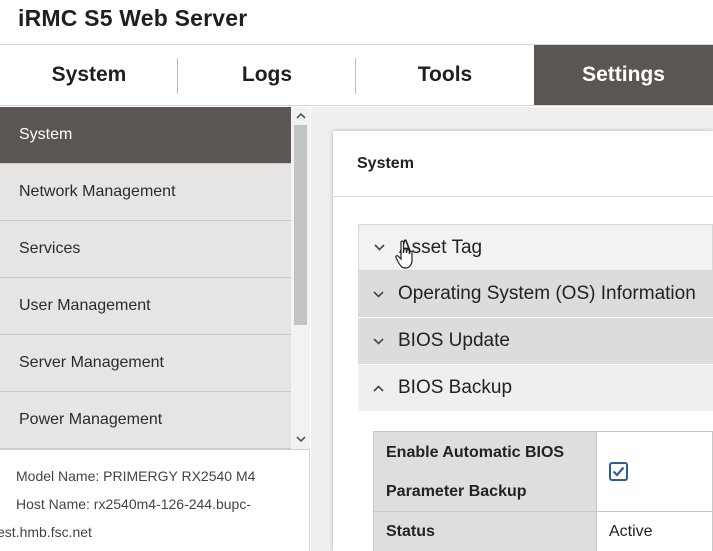 The height and width of the screenshot is (551, 713). Describe the element at coordinates (535, 341) in the screenshot. I see `accordion-bios-update: BIOS Update` at that location.